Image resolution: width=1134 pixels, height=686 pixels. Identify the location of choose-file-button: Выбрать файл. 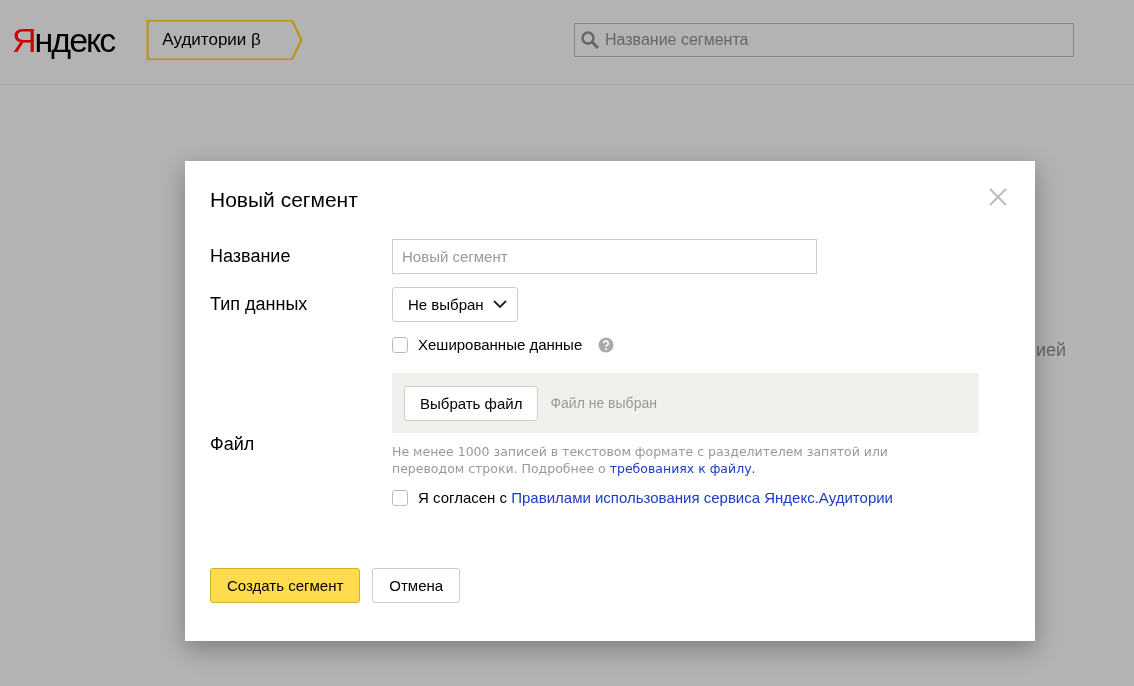
(471, 403).